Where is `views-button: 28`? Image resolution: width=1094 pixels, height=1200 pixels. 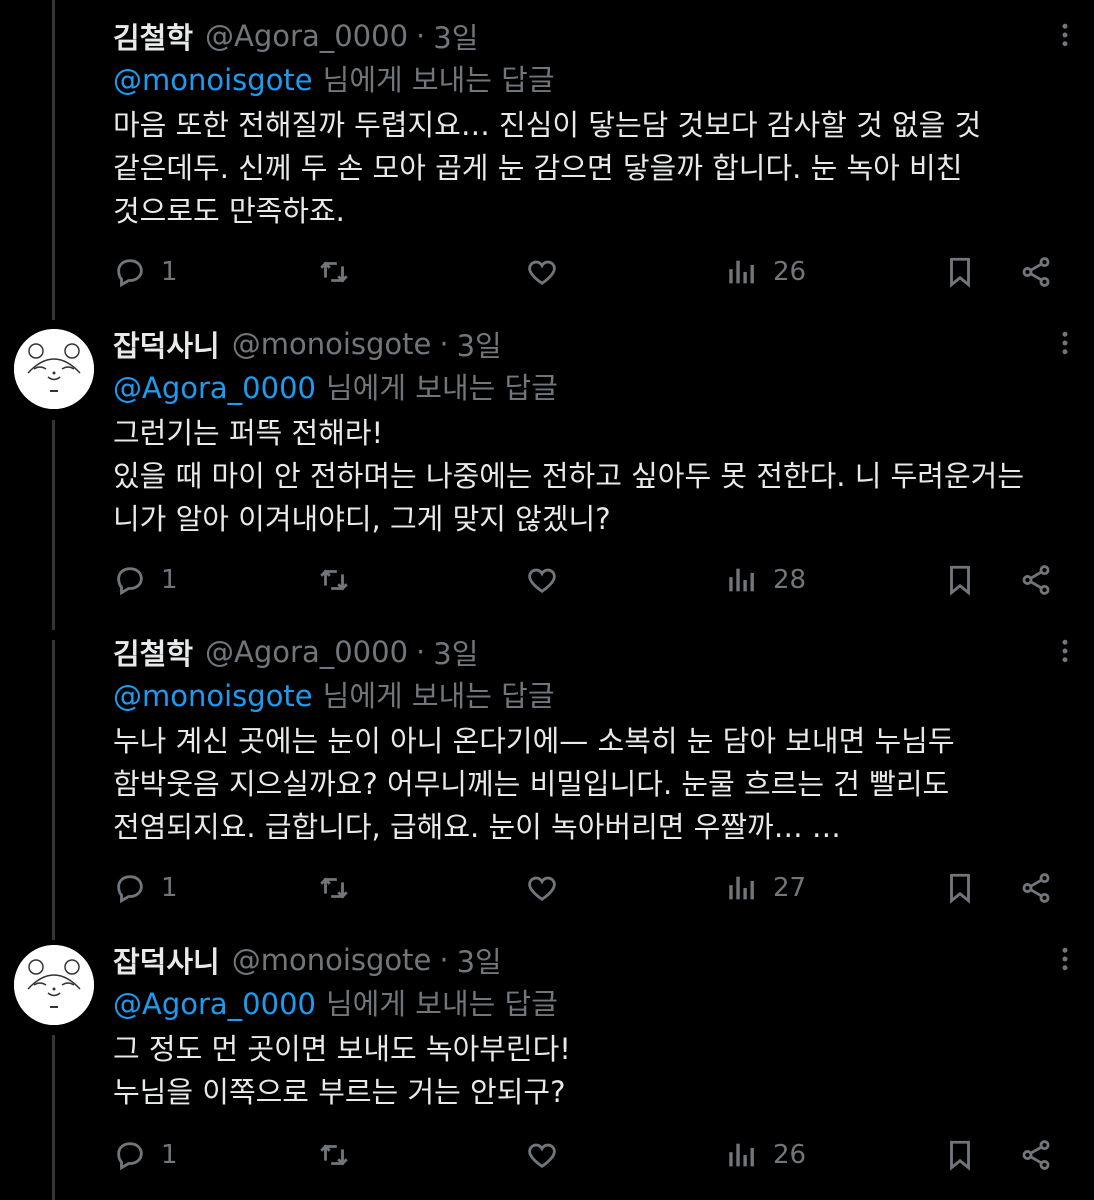
views-button: 28 is located at coordinates (765, 580).